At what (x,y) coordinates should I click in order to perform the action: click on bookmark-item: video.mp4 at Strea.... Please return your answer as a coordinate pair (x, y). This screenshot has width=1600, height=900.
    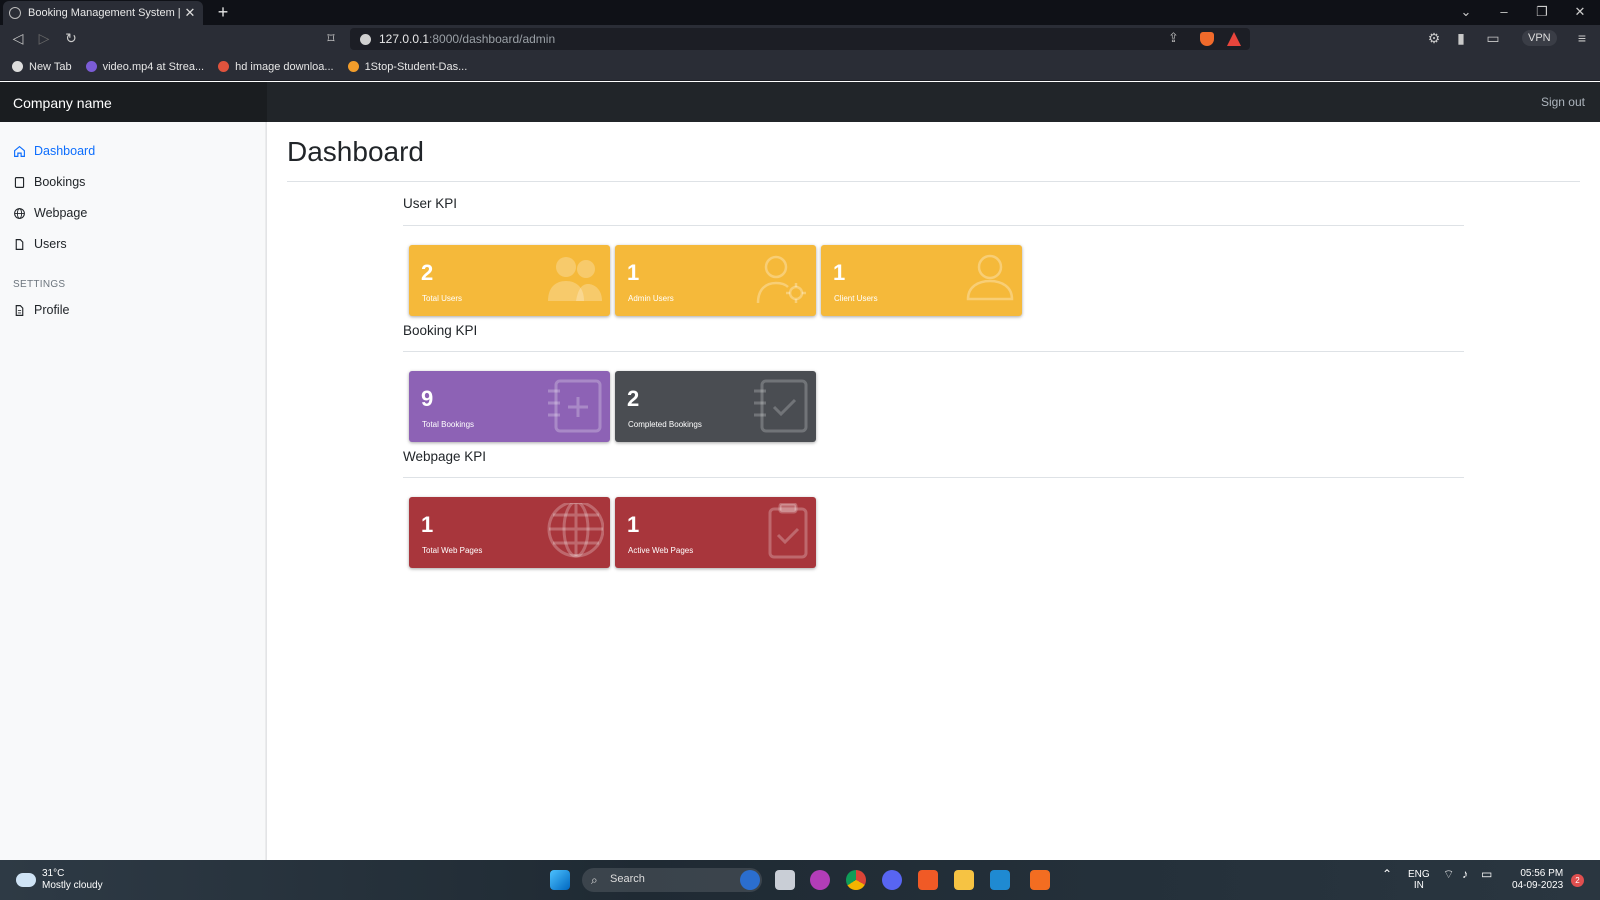
    Looking at the image, I should click on (144, 67).